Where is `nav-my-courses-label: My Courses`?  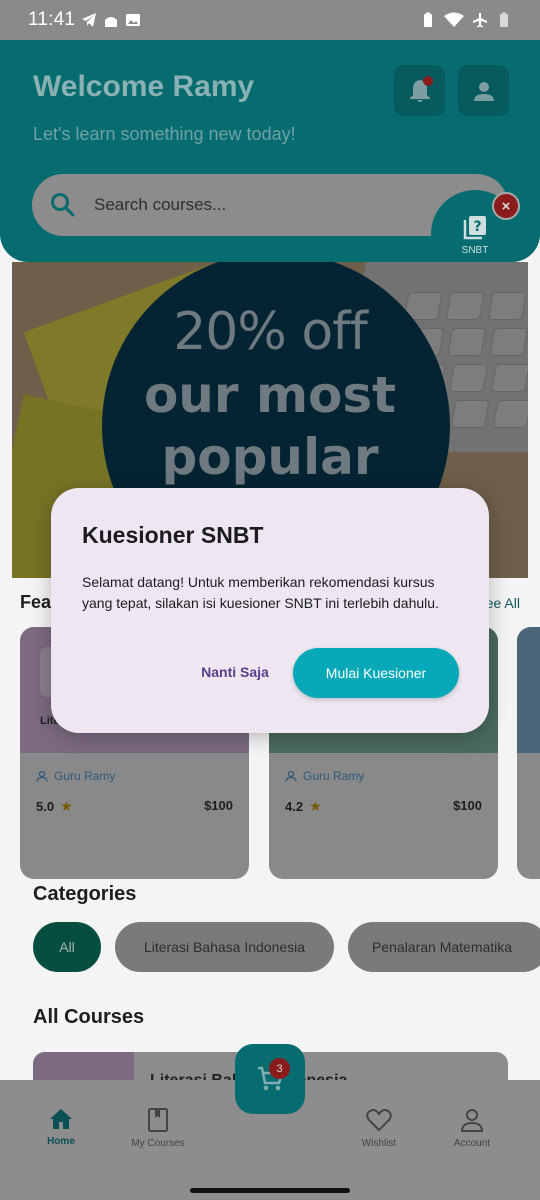
nav-my-courses-label: My Courses is located at coordinates (158, 1143).